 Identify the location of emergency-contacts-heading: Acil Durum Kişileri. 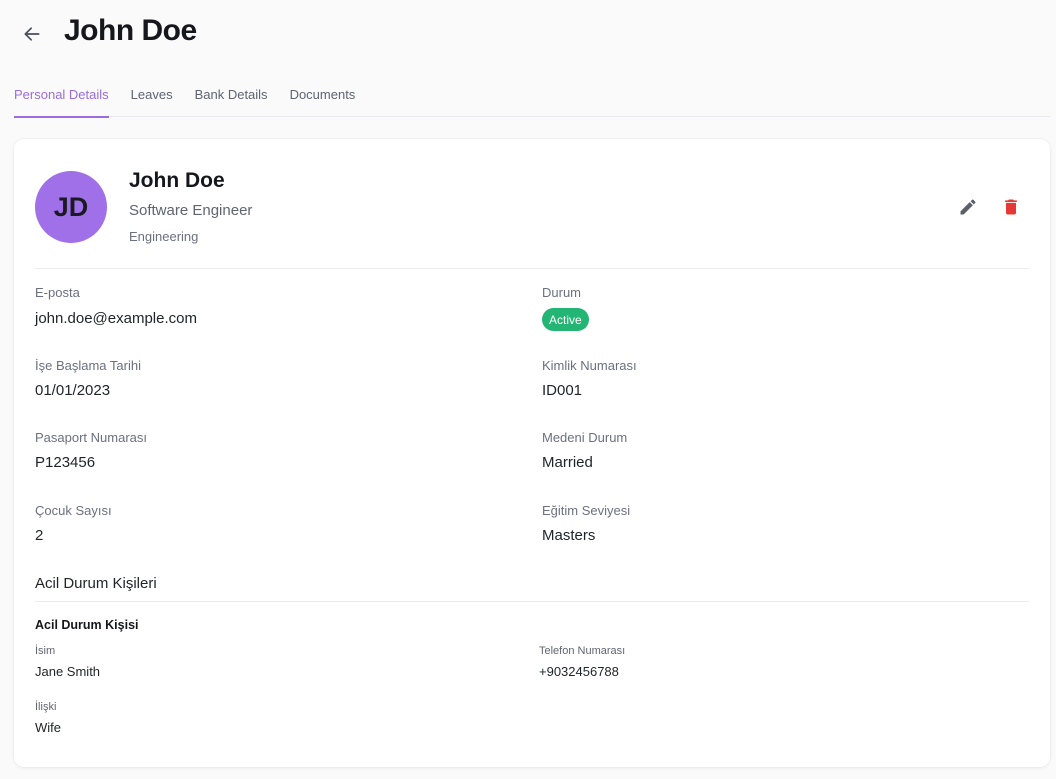
(96, 583).